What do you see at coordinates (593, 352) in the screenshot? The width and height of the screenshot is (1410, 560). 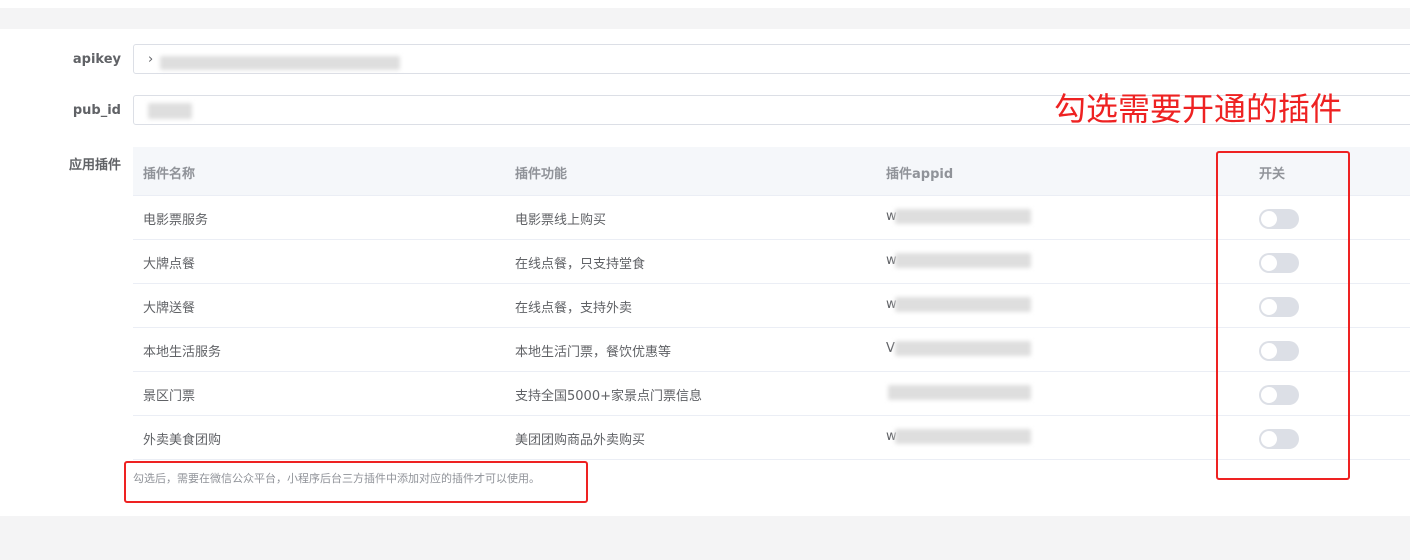 I see `plugin-function-cell: 本地生活门票，餐饮优惠等` at bounding box center [593, 352].